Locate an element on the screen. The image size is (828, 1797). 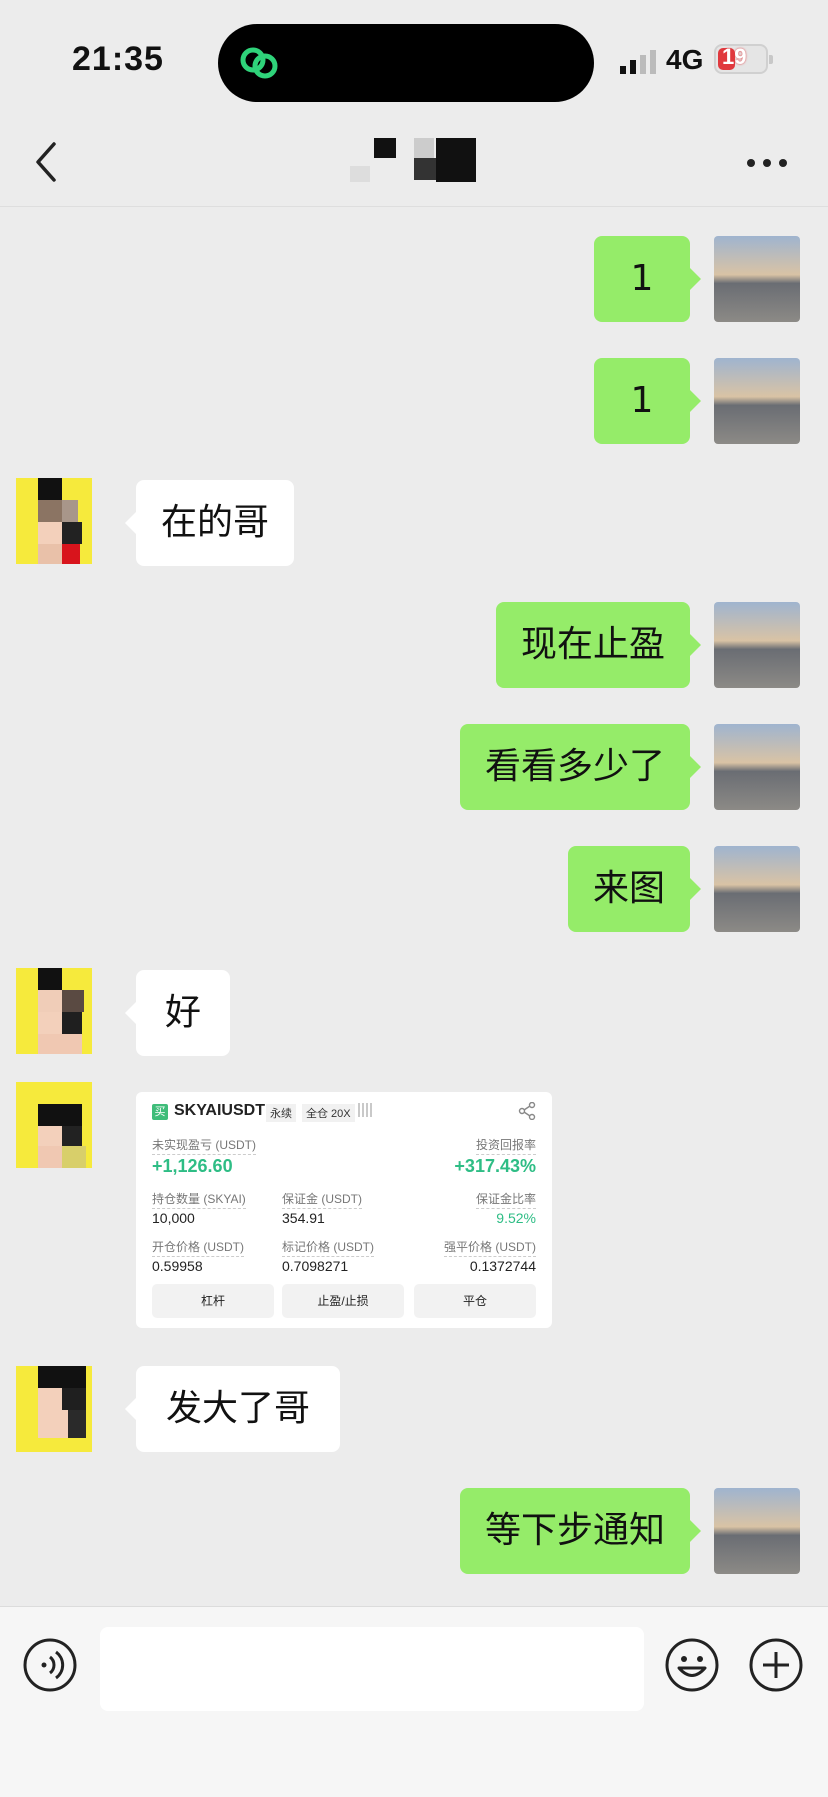
margin-ratio-label: 保证金比率 is located at coordinates (505, 1199).